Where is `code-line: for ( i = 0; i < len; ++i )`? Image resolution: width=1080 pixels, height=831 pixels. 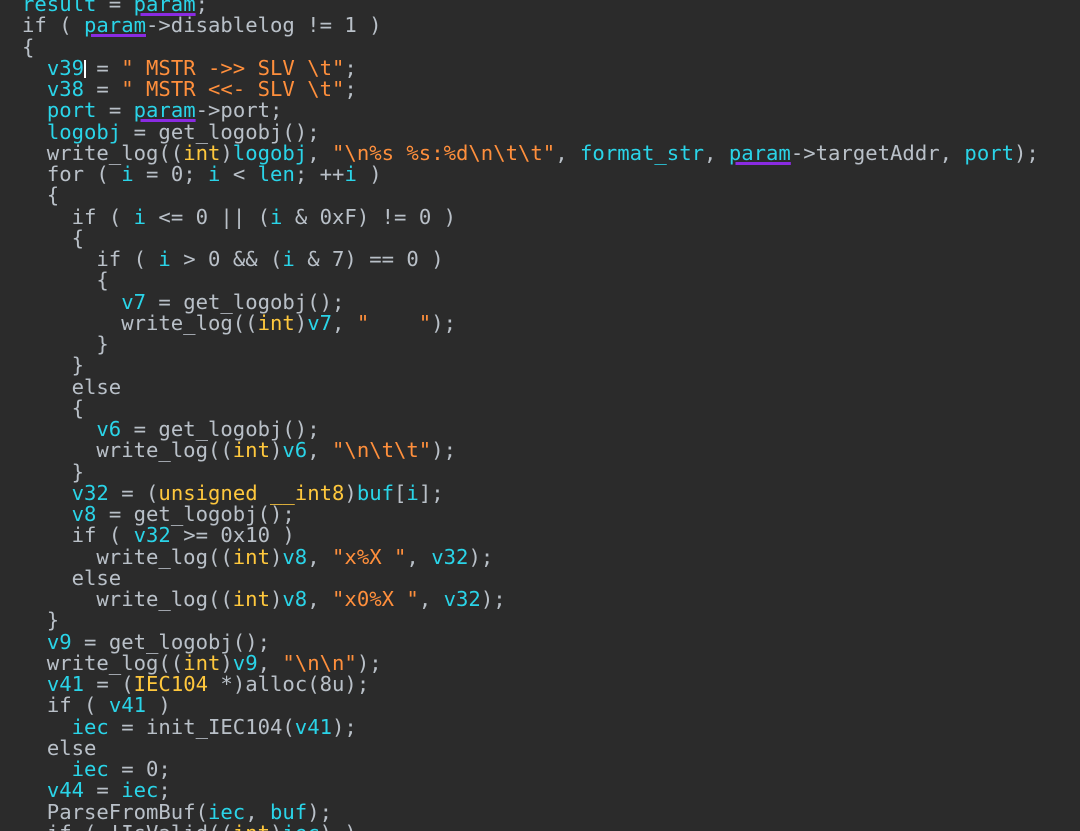
code-line: for ( i = 0; i < len; ++i ) is located at coordinates (530, 174).